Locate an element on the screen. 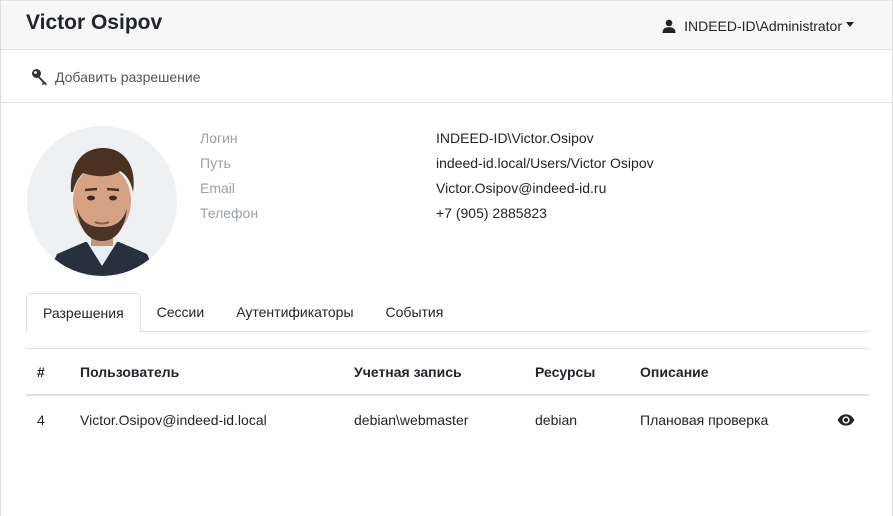 The width and height of the screenshot is (893, 516). column-header-account: Учетная запись is located at coordinates (408, 371).